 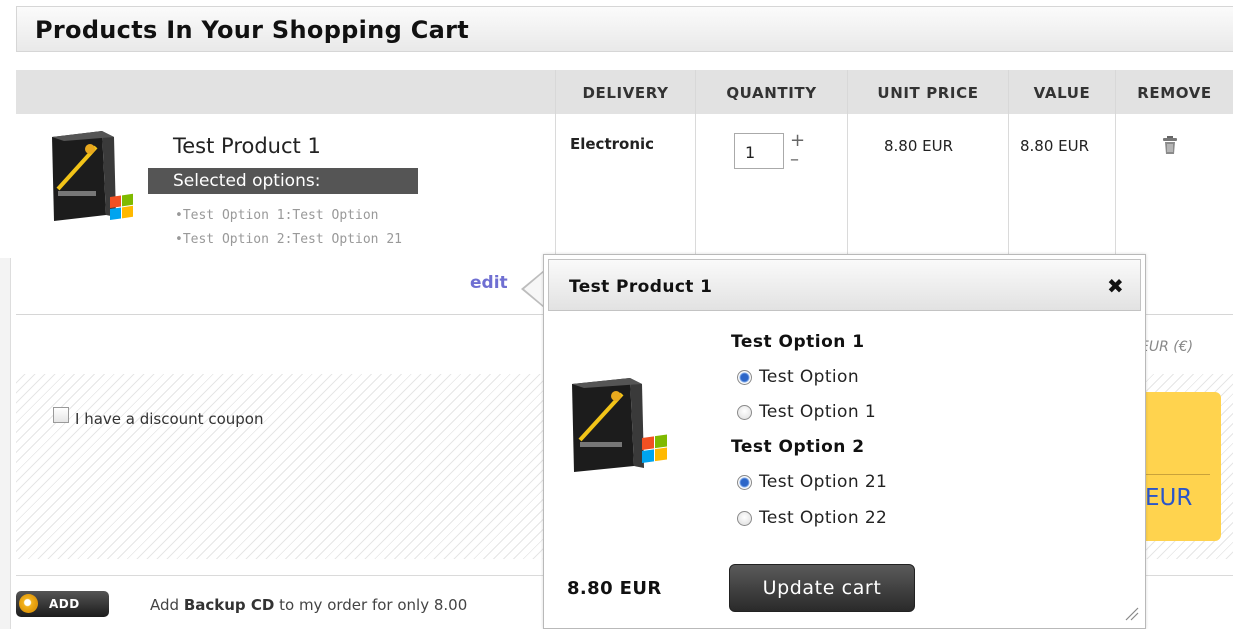 I want to click on radio-label: Test Option 1, so click(x=817, y=412).